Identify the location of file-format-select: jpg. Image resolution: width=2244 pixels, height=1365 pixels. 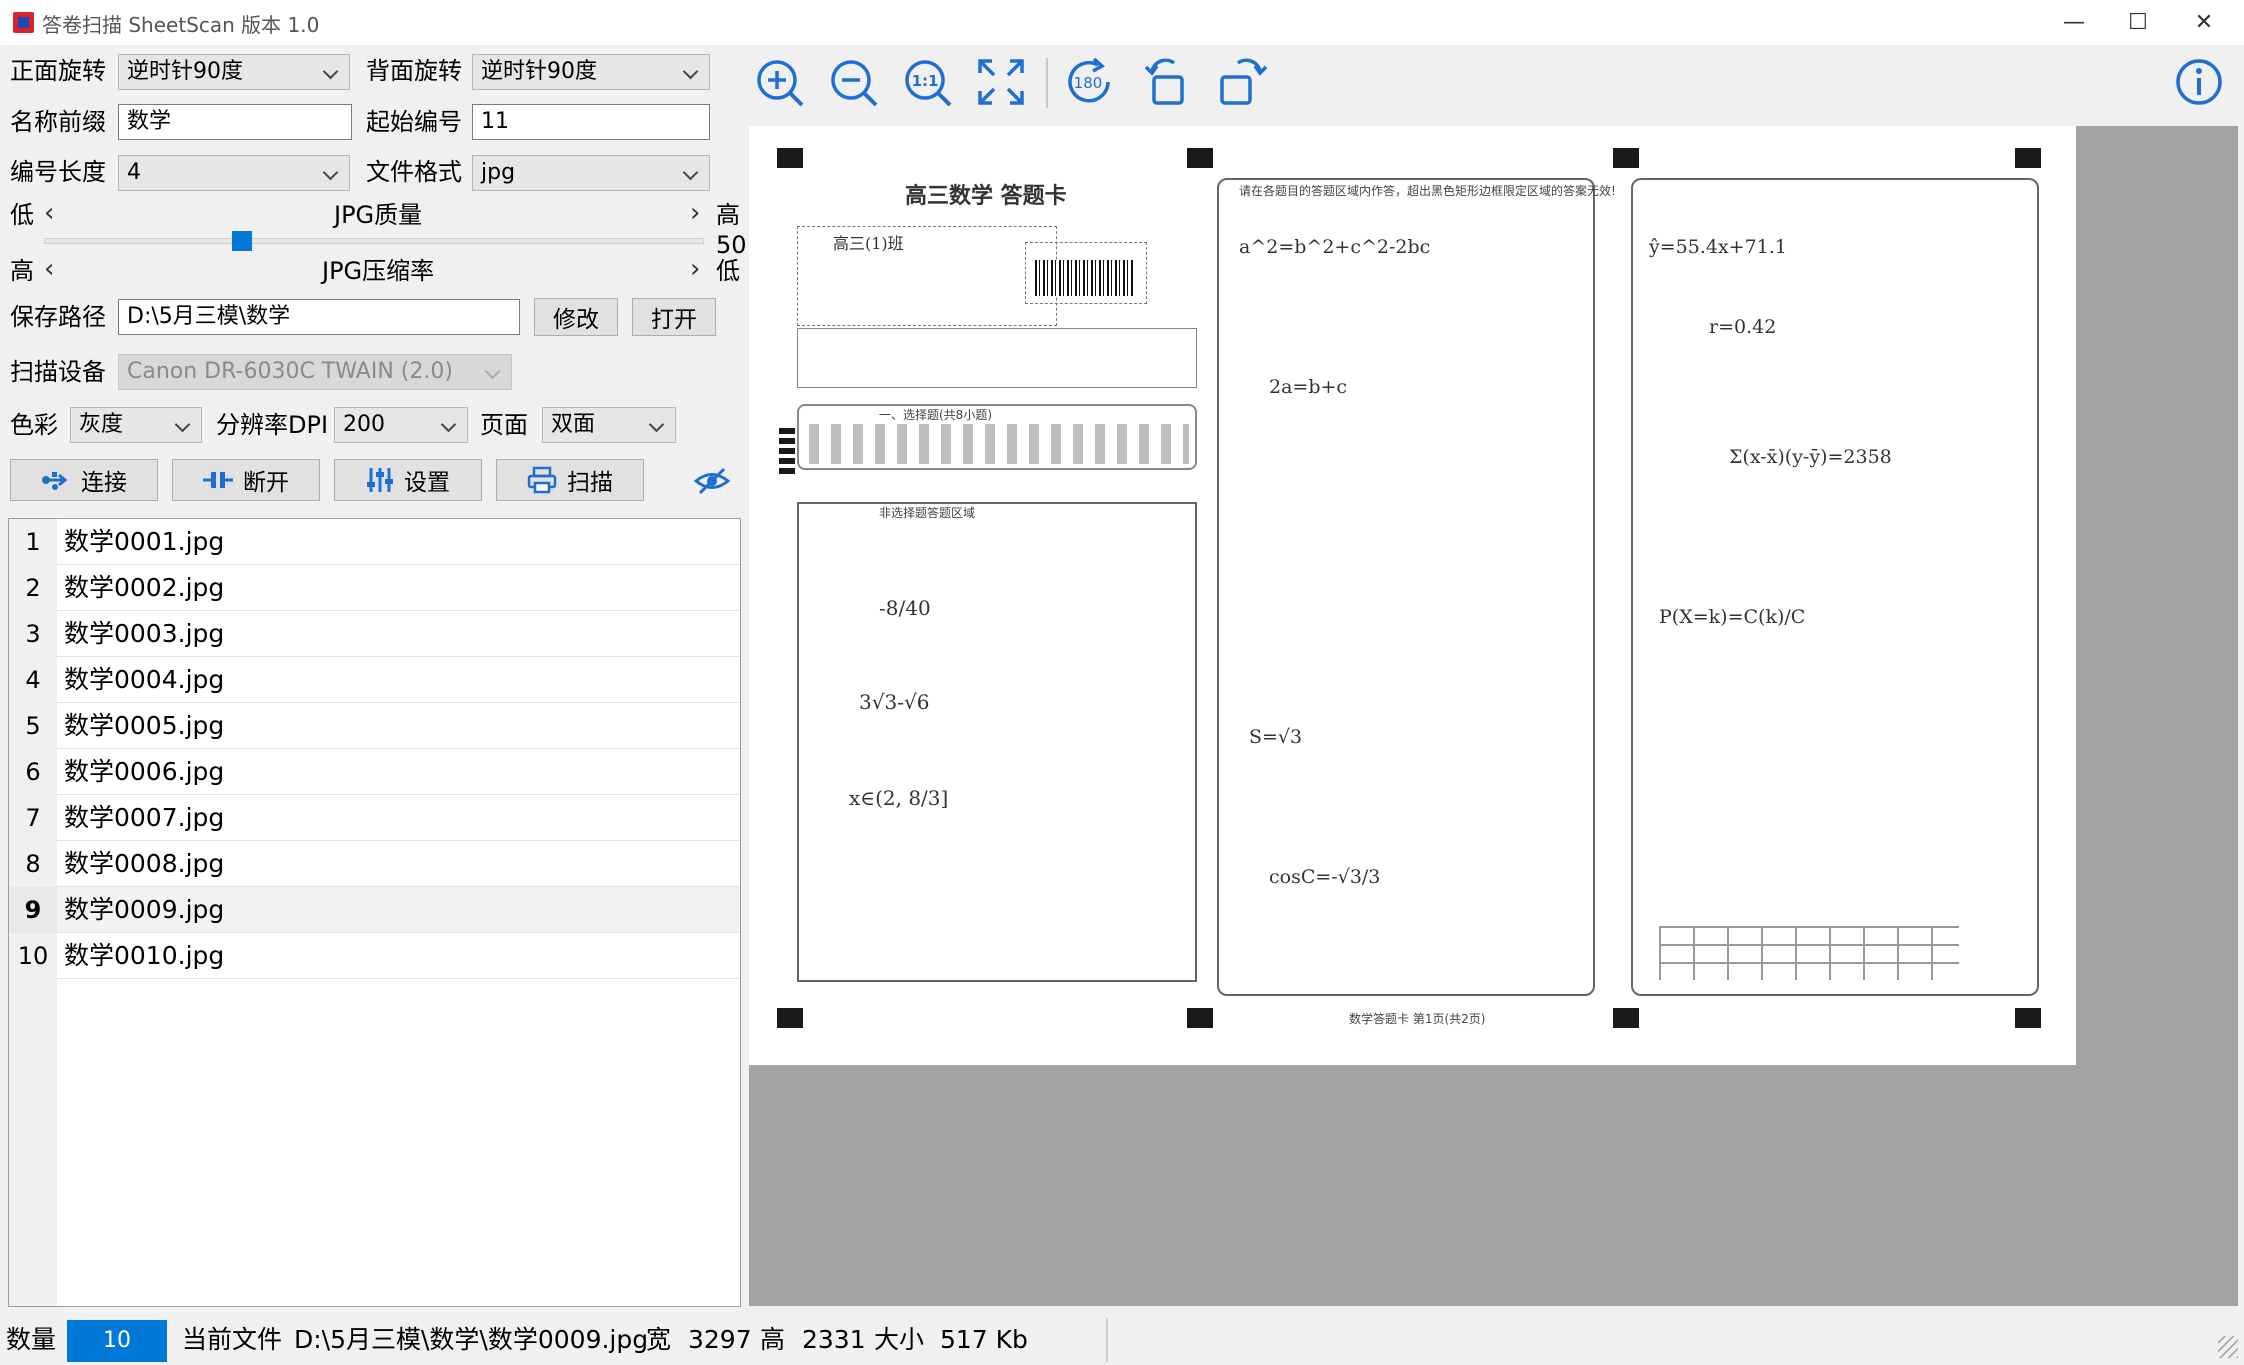
(591, 173).